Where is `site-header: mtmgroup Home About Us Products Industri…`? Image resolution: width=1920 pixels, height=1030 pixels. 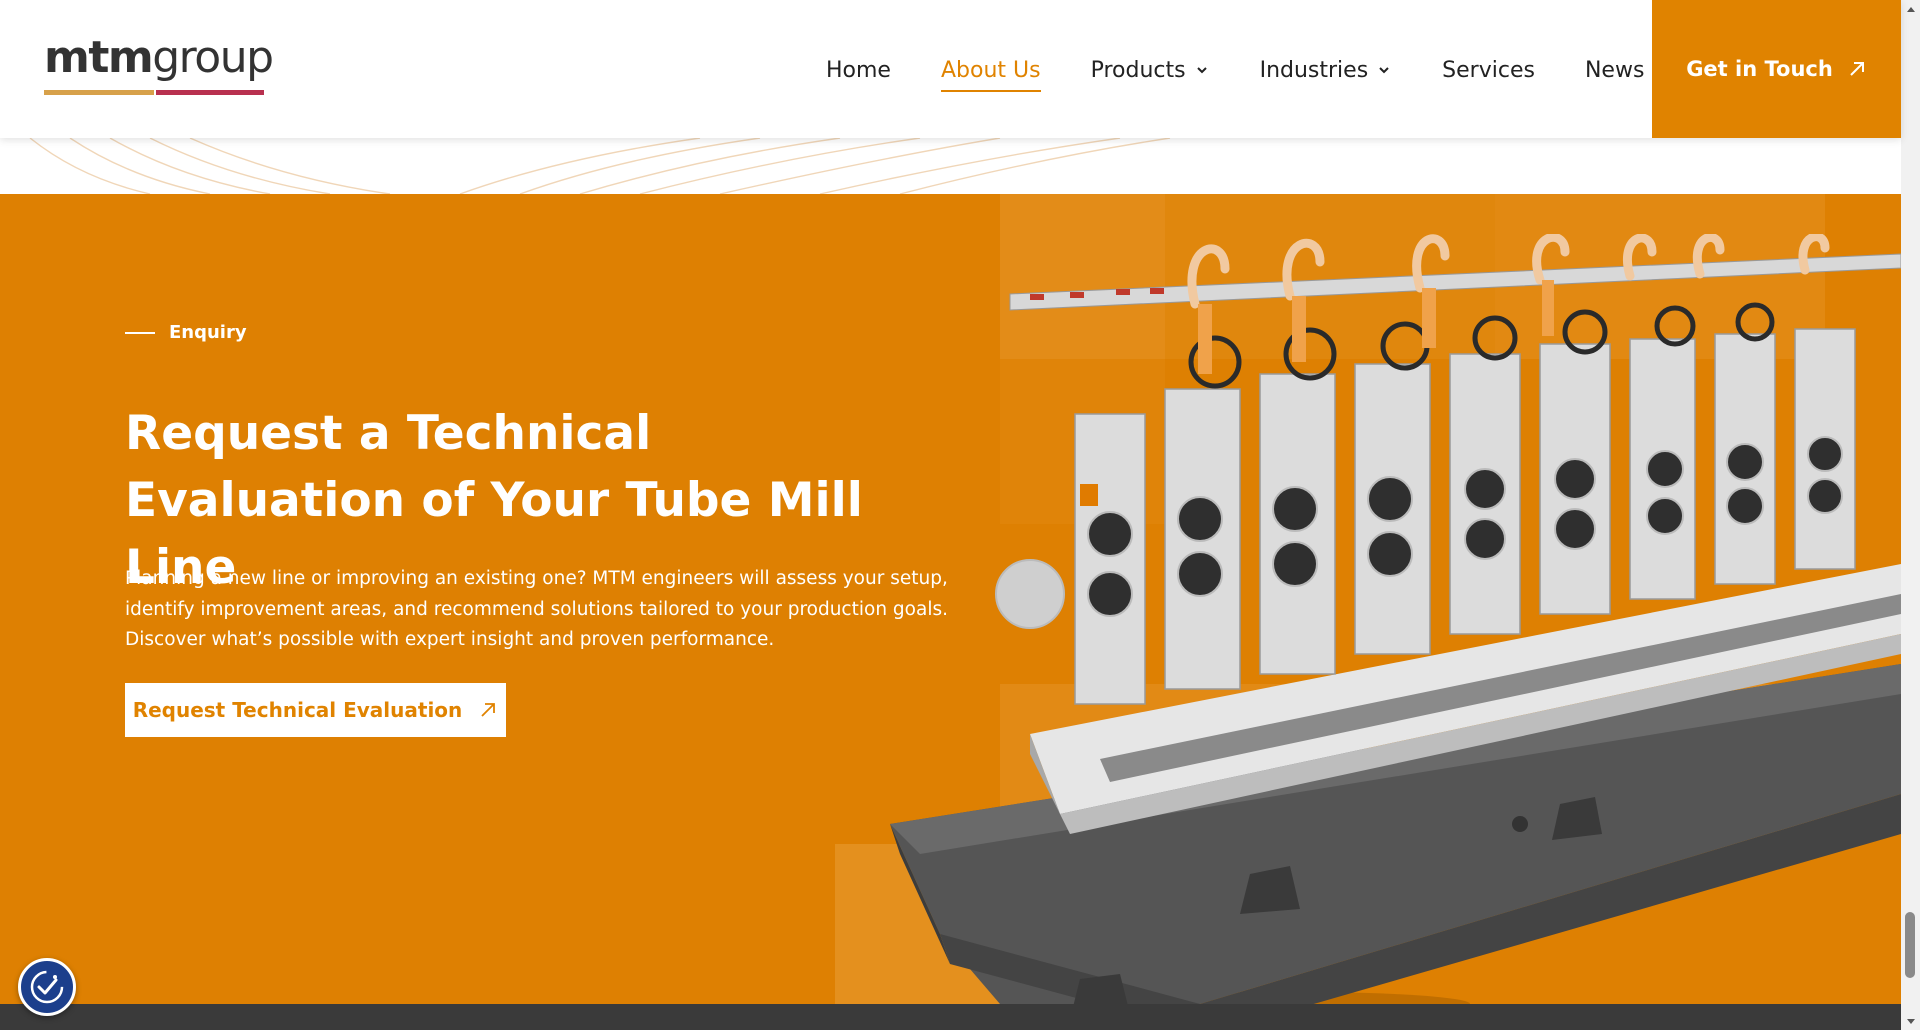 site-header: mtmgroup Home About Us Products Industri… is located at coordinates (950, 69).